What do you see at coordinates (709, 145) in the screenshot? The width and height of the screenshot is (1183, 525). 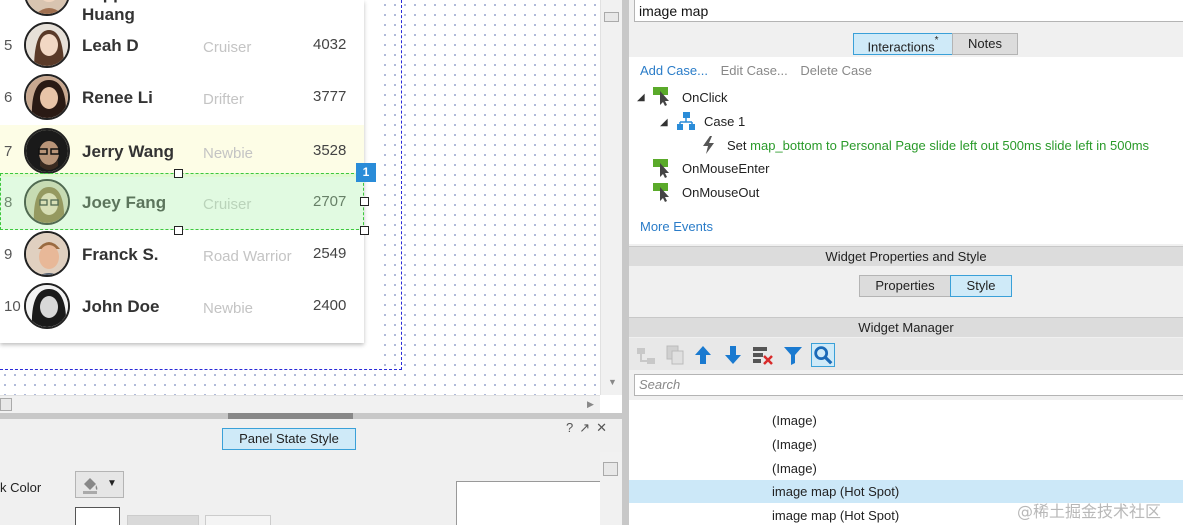 I see `lightning-icon` at bounding box center [709, 145].